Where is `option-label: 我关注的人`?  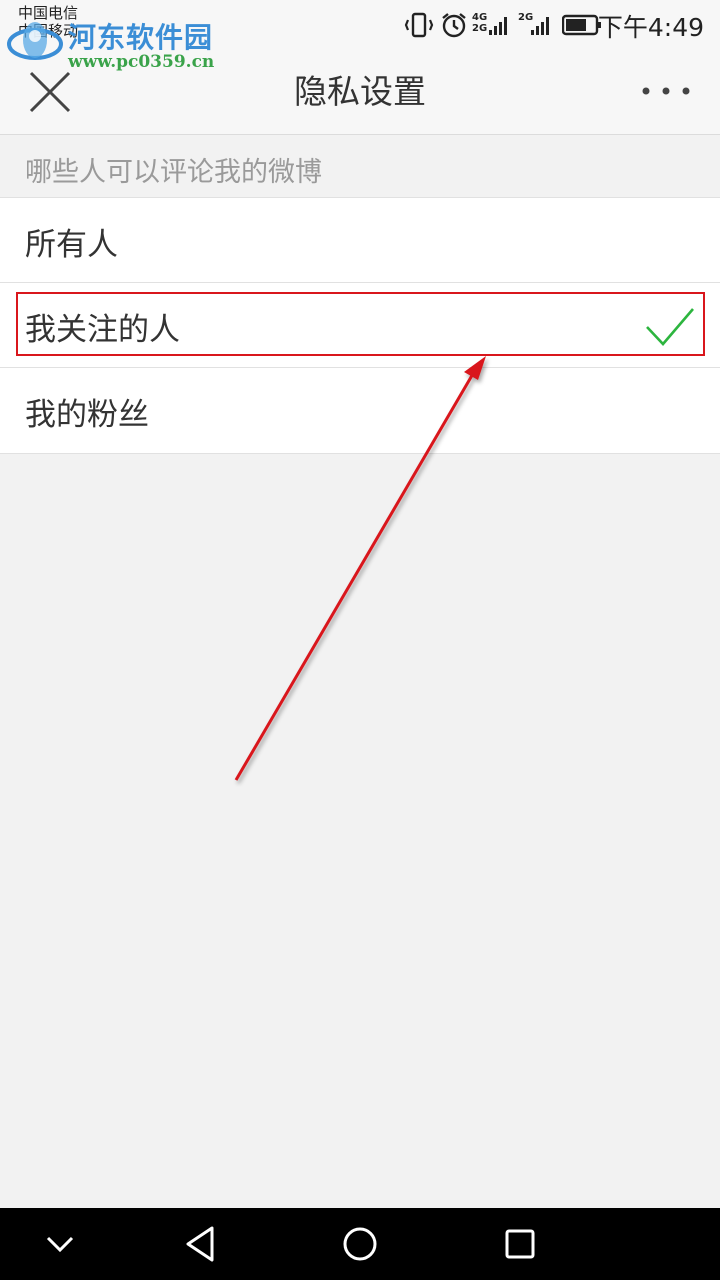
option-label: 我关注的人 is located at coordinates (102, 330).